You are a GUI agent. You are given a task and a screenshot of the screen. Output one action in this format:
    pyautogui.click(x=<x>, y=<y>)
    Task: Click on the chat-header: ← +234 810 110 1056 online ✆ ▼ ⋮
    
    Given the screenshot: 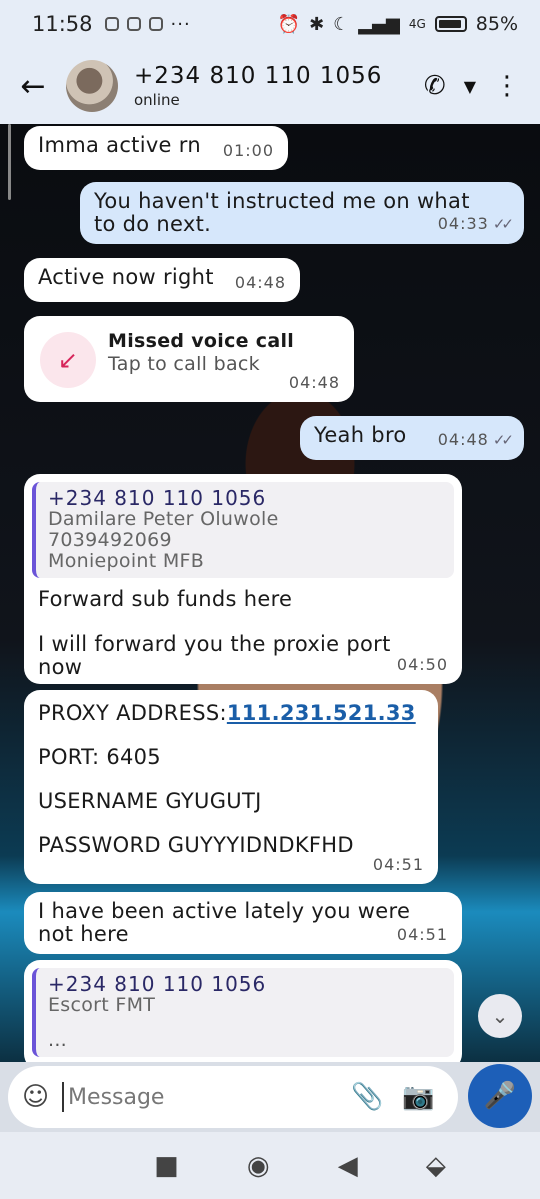 What is the action you would take?
    pyautogui.click(x=270, y=86)
    